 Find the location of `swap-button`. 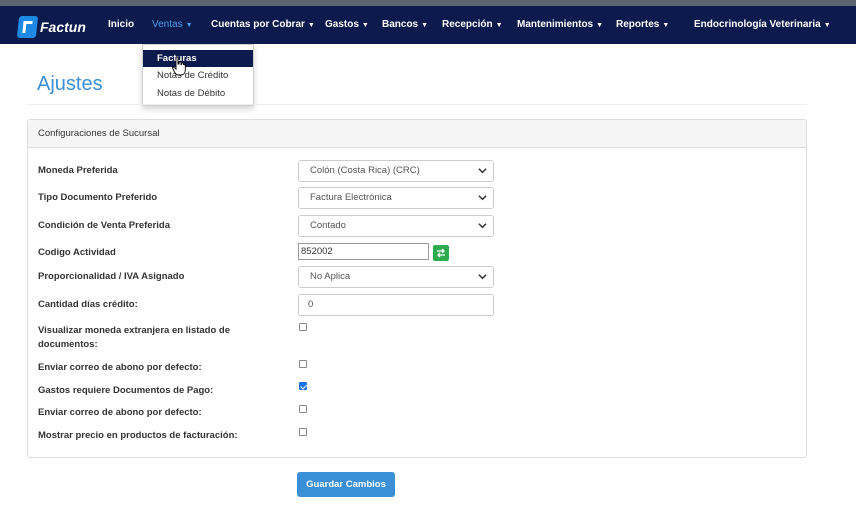

swap-button is located at coordinates (441, 253).